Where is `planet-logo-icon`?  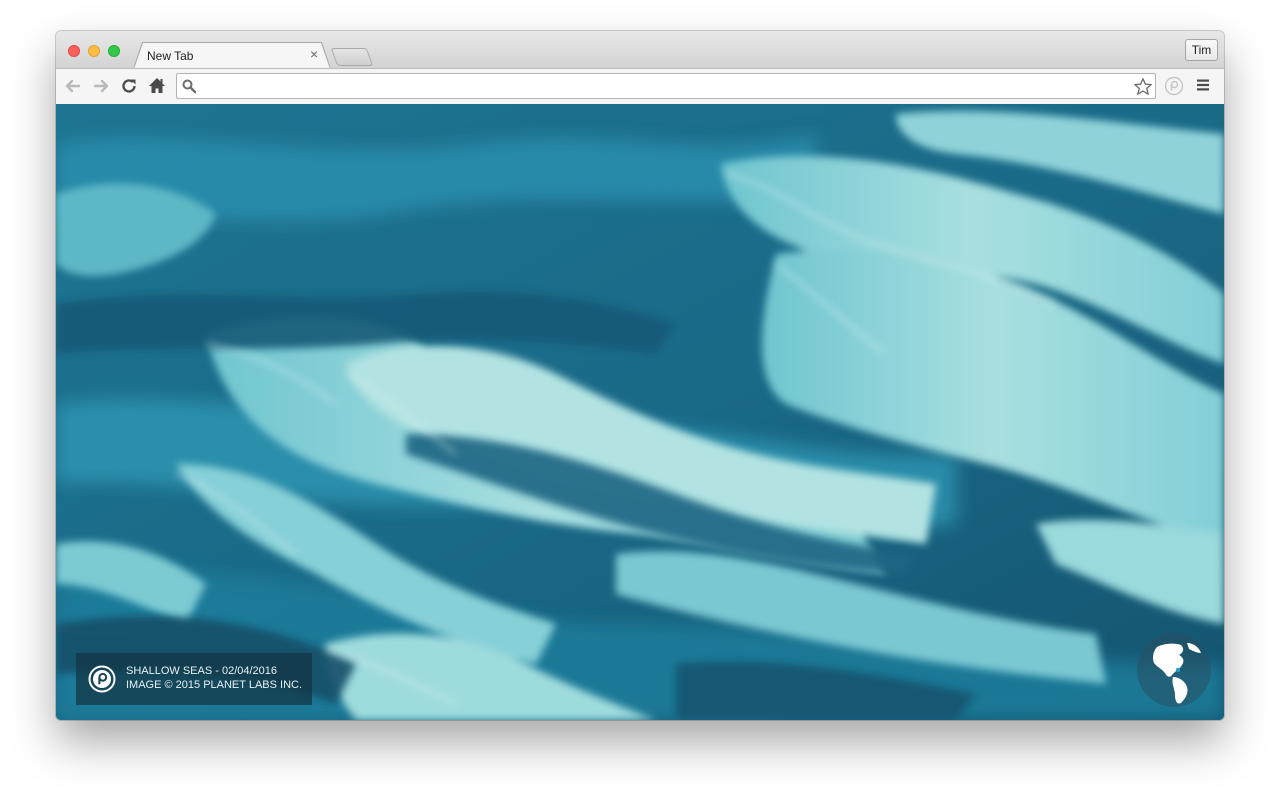
planet-logo-icon is located at coordinates (102, 681).